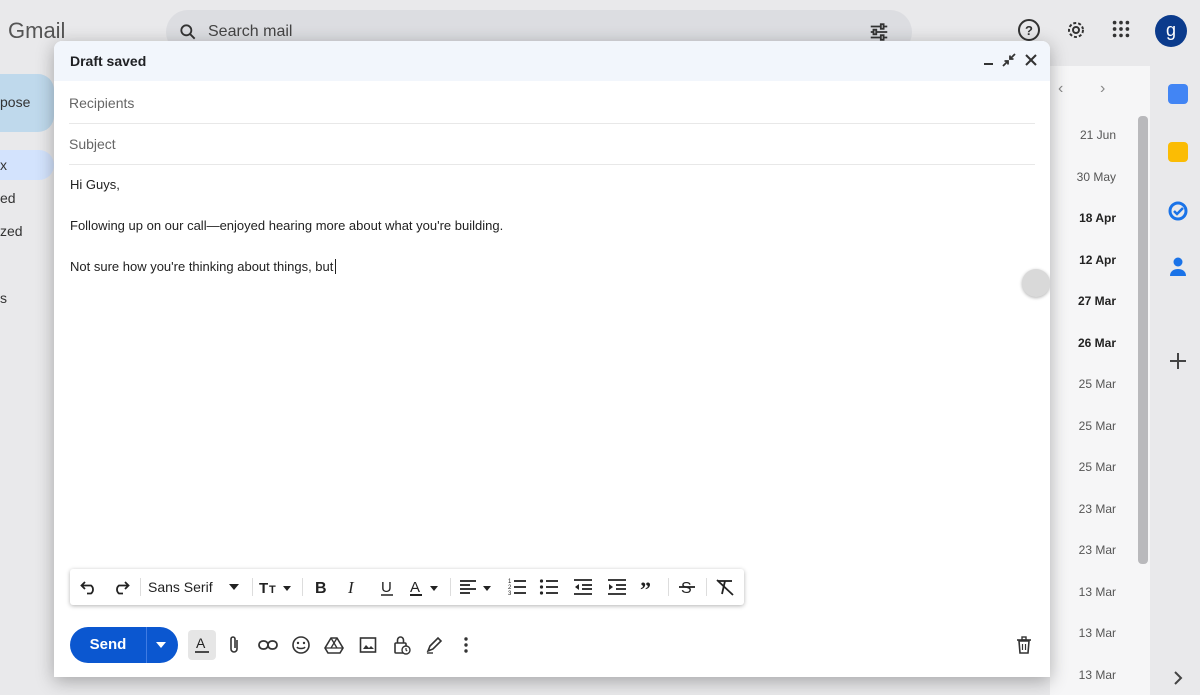 This screenshot has width=1200, height=695. What do you see at coordinates (368, 645) in the screenshot?
I see `insert-photo-icon` at bounding box center [368, 645].